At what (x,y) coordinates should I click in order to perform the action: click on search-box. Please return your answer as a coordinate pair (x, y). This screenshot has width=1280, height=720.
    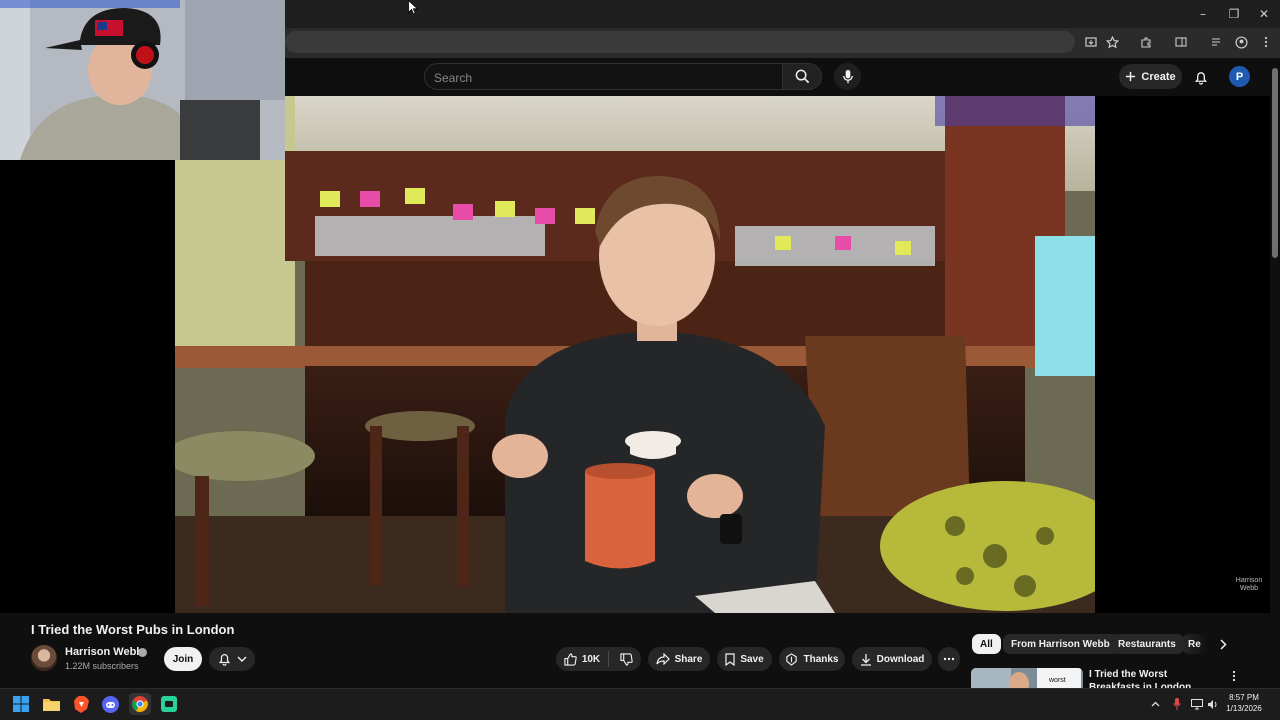
    Looking at the image, I should click on (603, 76).